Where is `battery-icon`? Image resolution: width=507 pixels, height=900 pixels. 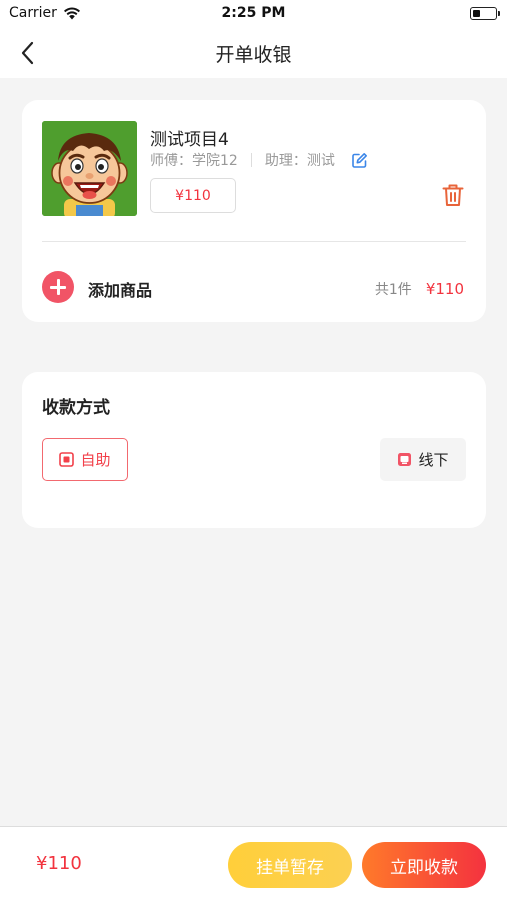 battery-icon is located at coordinates (485, 13).